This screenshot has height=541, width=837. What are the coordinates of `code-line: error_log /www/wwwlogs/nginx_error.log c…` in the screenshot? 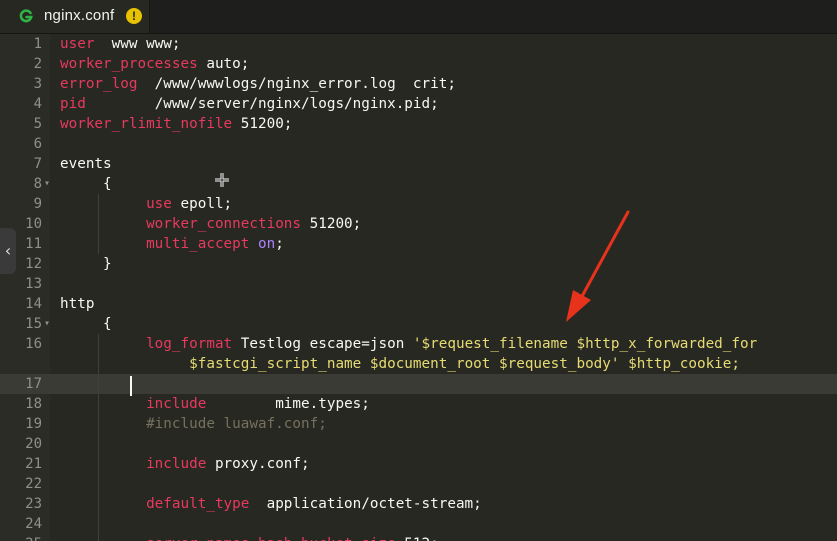 It's located at (258, 84).